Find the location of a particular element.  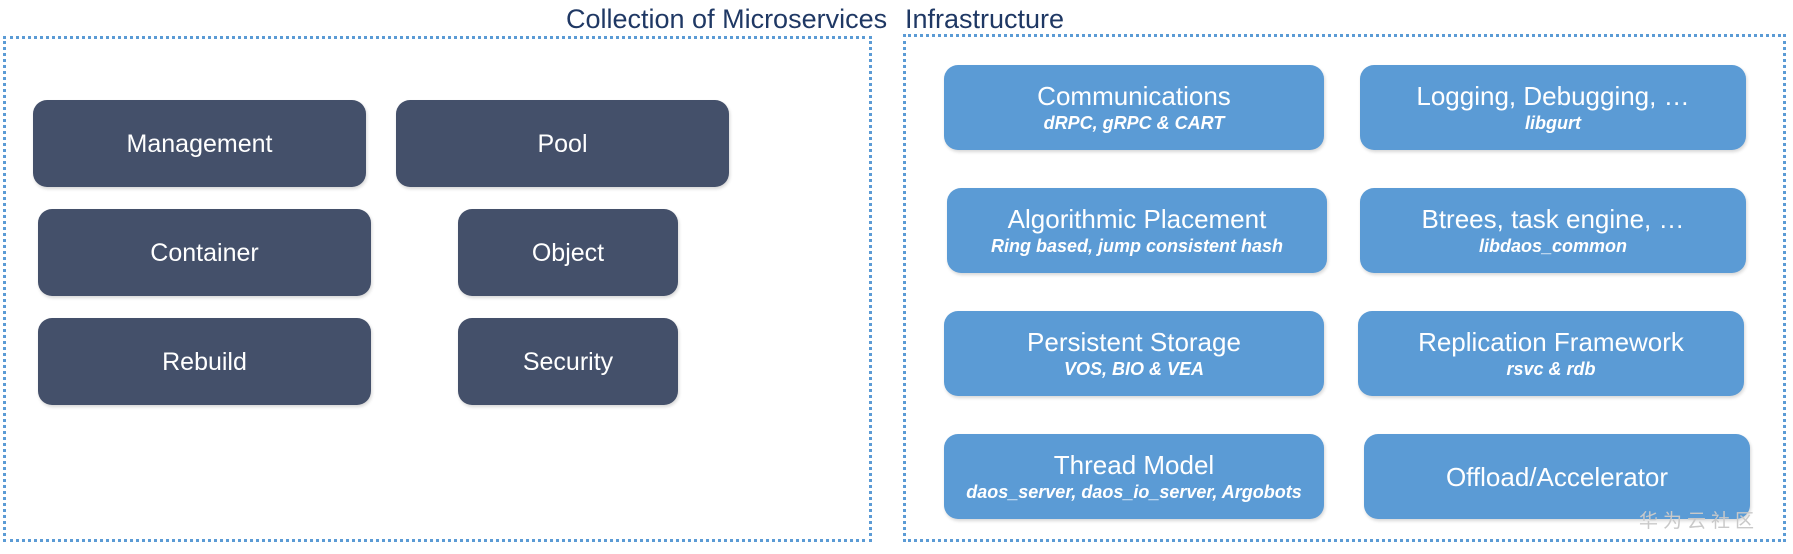

box-object: Object is located at coordinates (568, 252).